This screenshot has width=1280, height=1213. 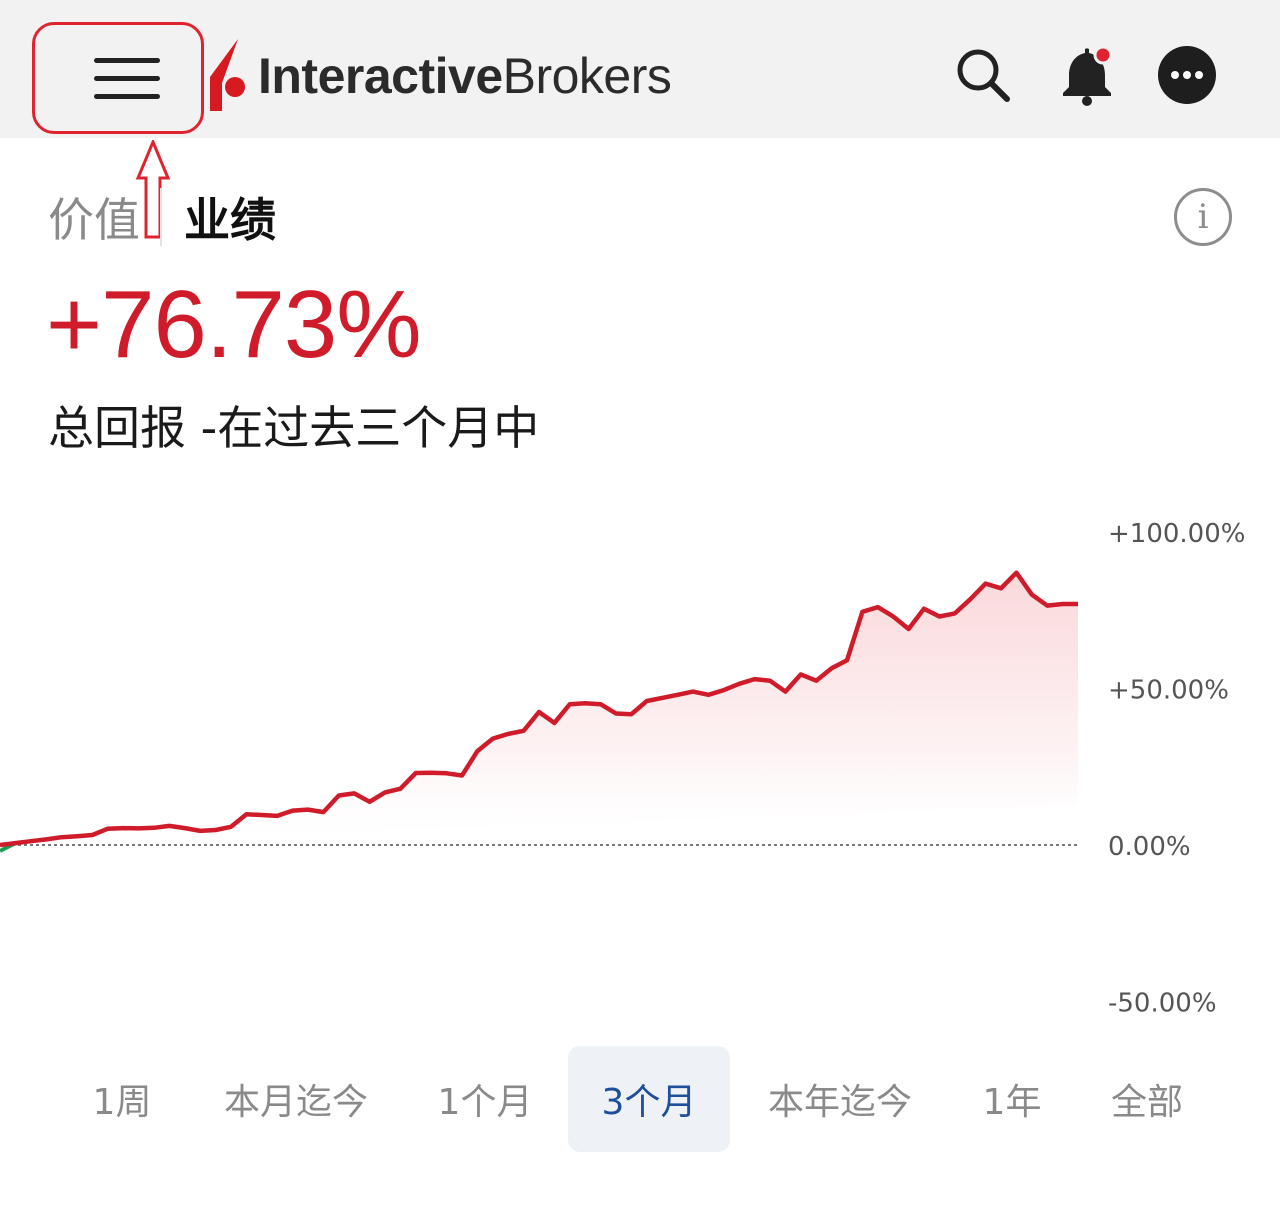 What do you see at coordinates (227, 75) in the screenshot?
I see `brand-logo-icon` at bounding box center [227, 75].